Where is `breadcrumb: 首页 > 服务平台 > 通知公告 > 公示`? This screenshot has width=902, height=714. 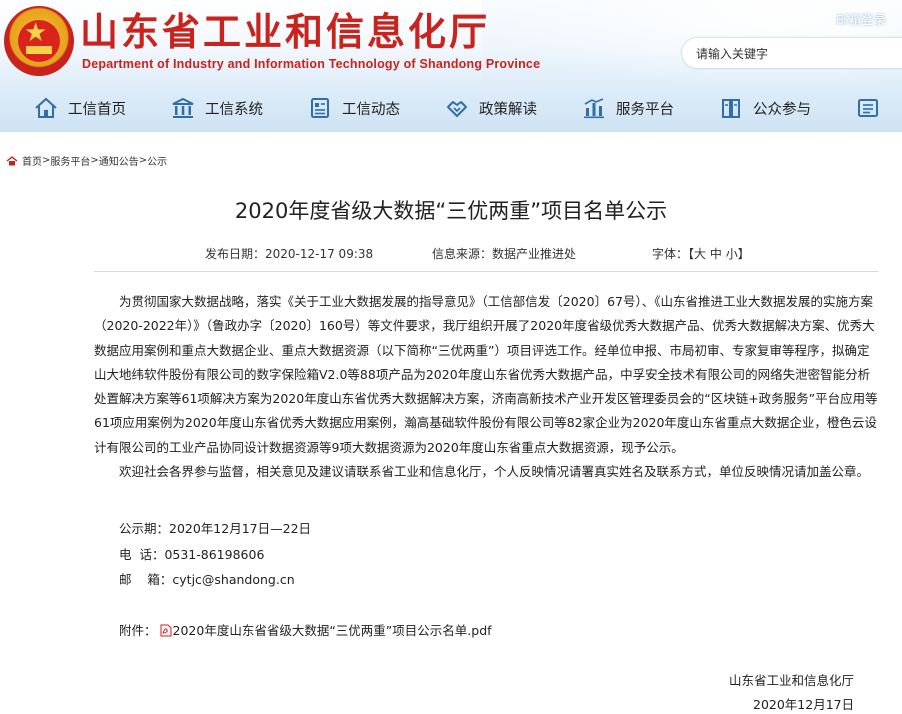
breadcrumb: 首页 > 服务平台 > 通知公告 > 公示 is located at coordinates (86, 160).